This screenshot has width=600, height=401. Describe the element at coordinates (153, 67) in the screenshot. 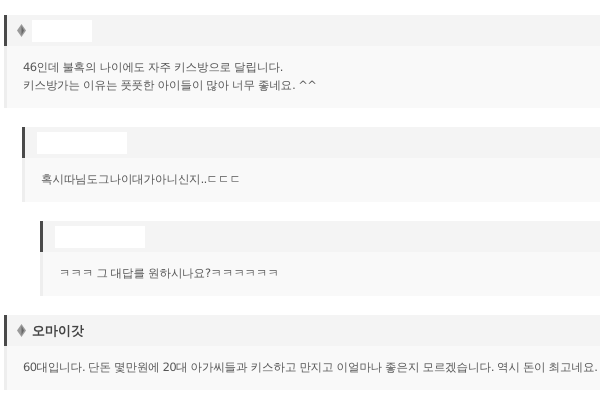

I see `comment-text: 46인데 불혹의 나이에도 자주 키스방으로 달립니다.` at that location.